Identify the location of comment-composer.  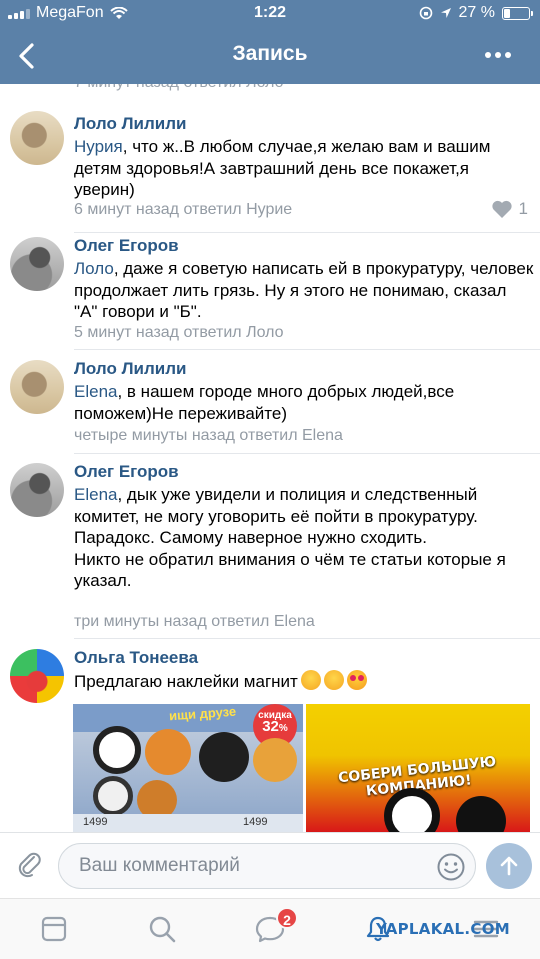
(270, 865).